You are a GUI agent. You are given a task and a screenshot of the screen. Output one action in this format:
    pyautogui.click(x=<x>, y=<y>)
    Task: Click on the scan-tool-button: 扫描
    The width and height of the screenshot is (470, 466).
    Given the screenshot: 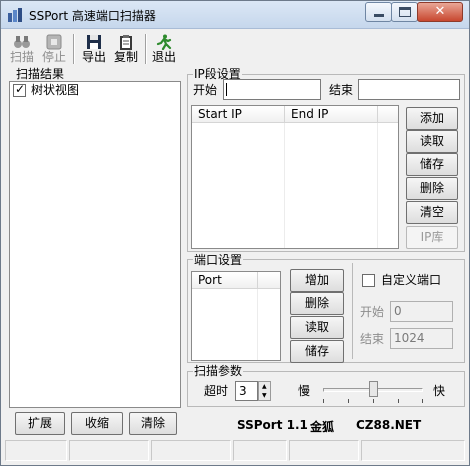 What is the action you would take?
    pyautogui.click(x=22, y=50)
    